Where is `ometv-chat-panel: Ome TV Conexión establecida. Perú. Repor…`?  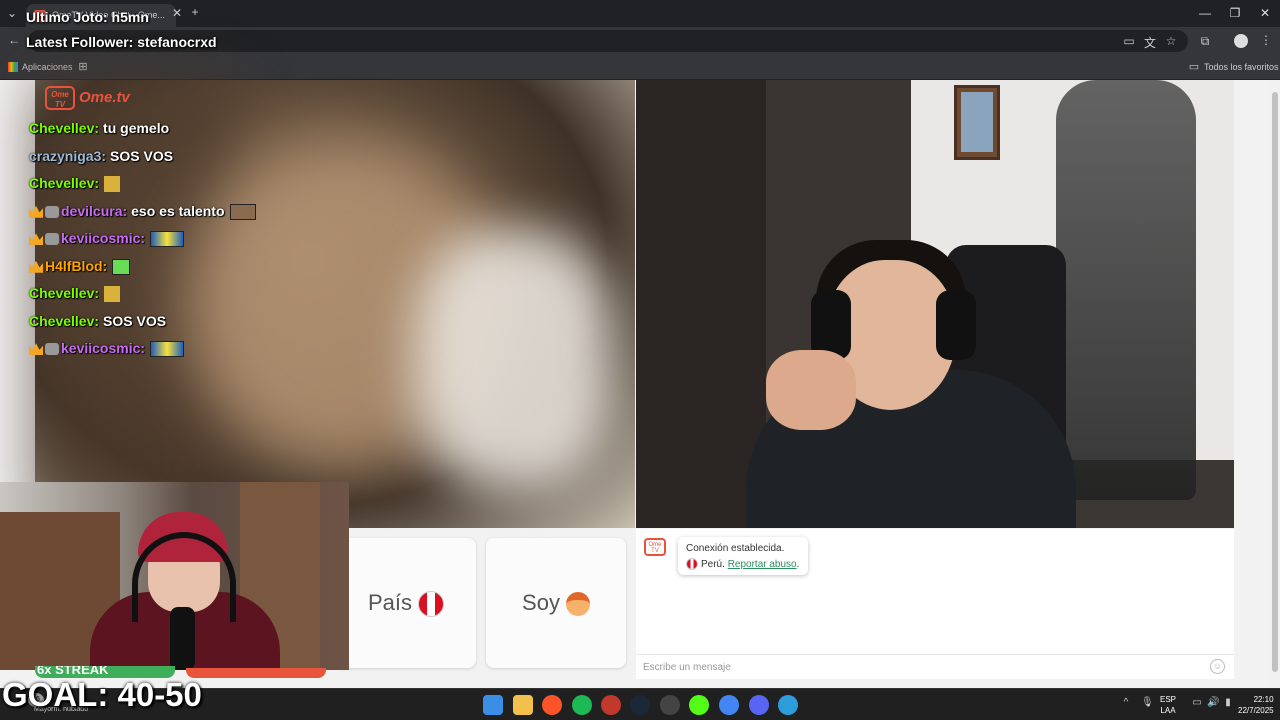
ometv-chat-panel: Ome TV Conexión establecida. Perú. Repor… is located at coordinates (935, 604).